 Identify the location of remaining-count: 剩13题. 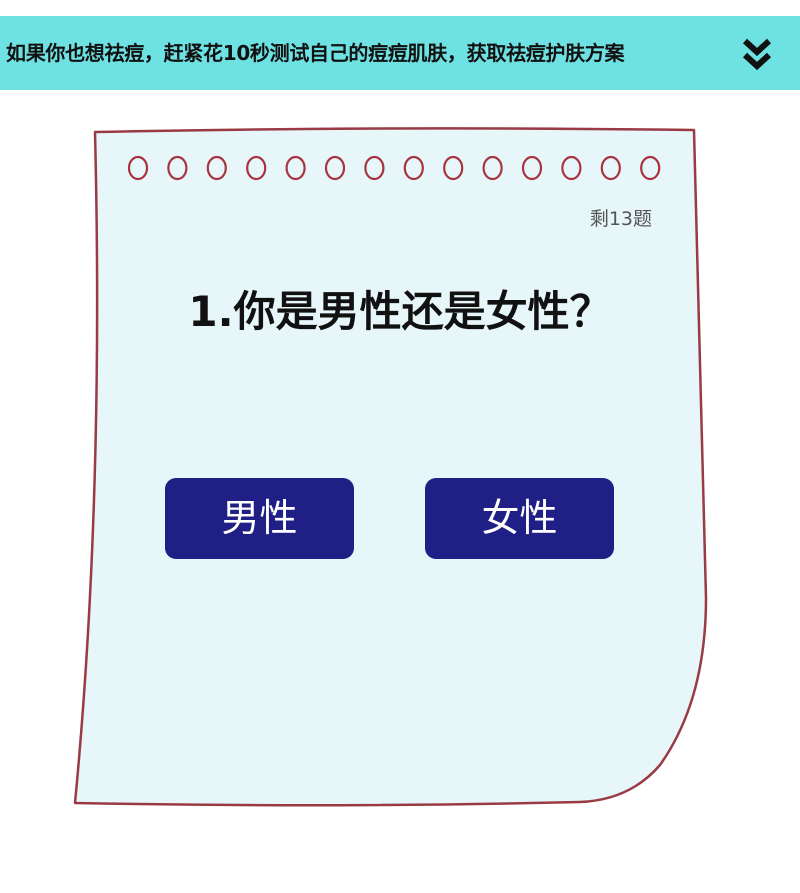
(620, 219).